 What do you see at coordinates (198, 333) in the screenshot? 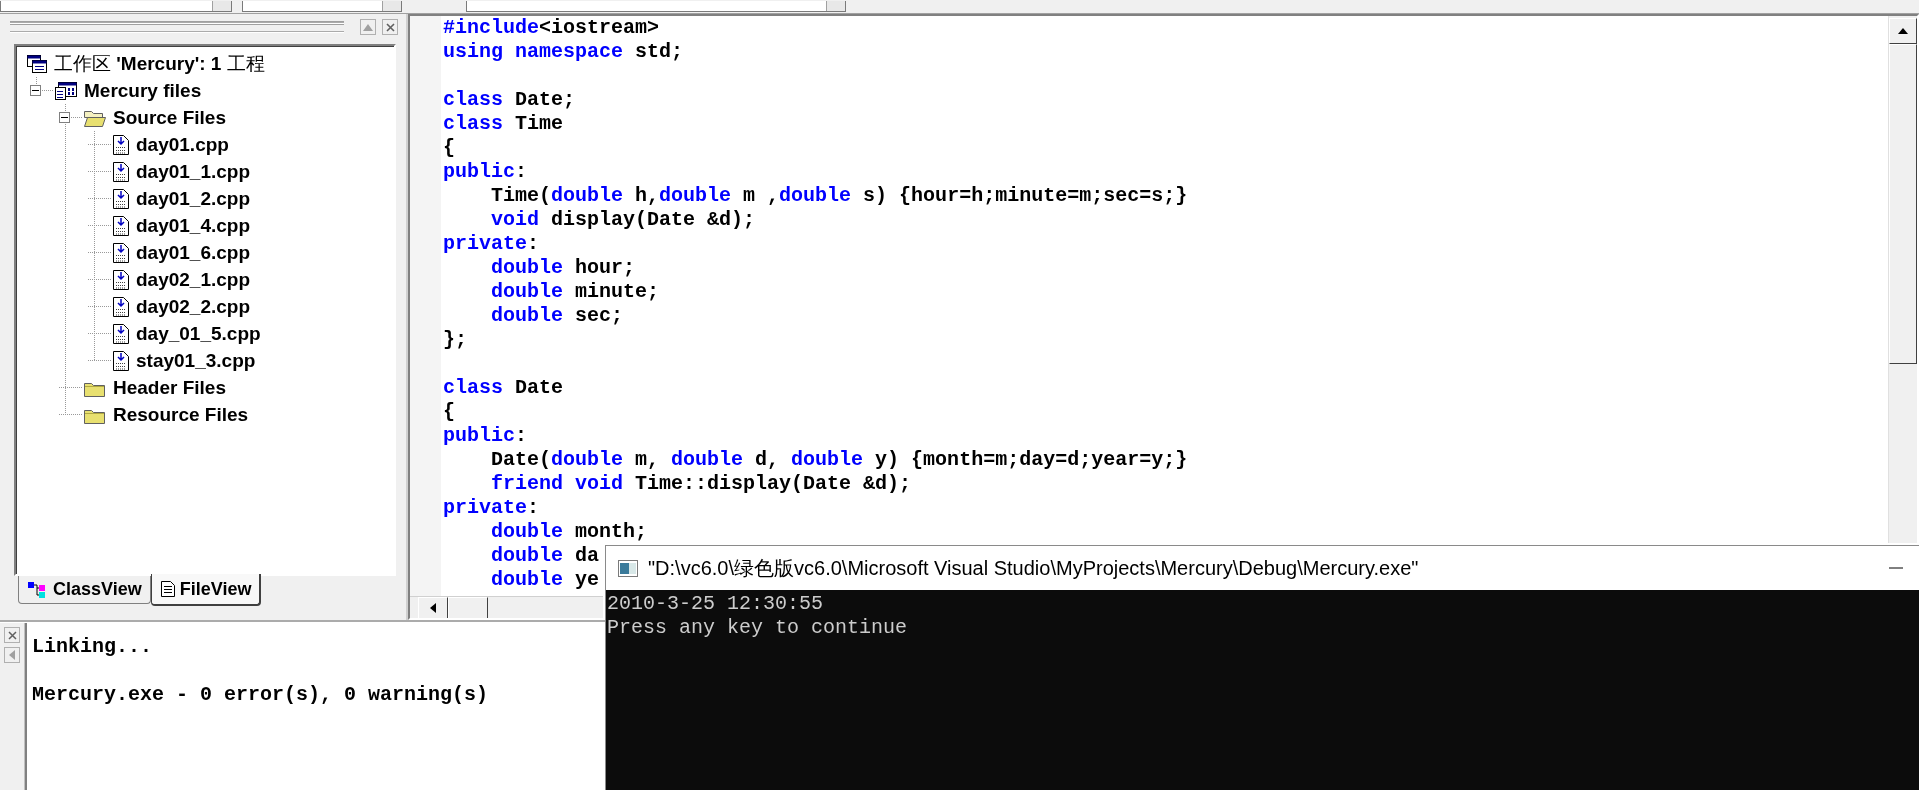
I see `tree-item: day_01_5.cpp` at bounding box center [198, 333].